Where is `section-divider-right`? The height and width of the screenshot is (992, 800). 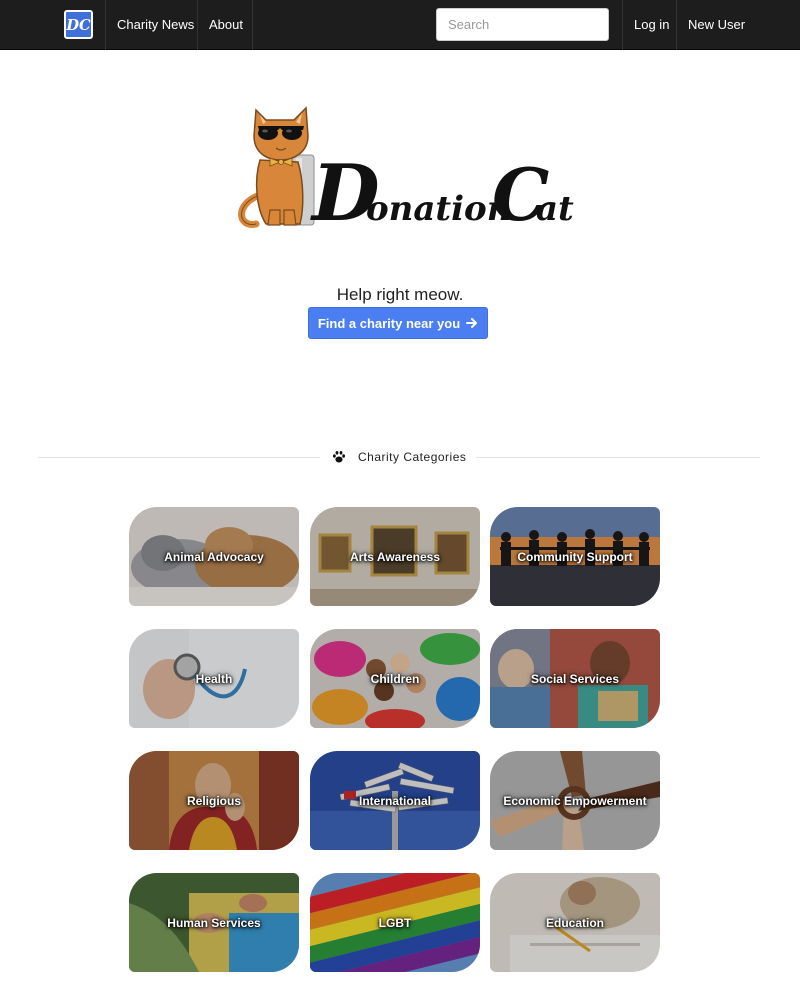 section-divider-right is located at coordinates (618, 457).